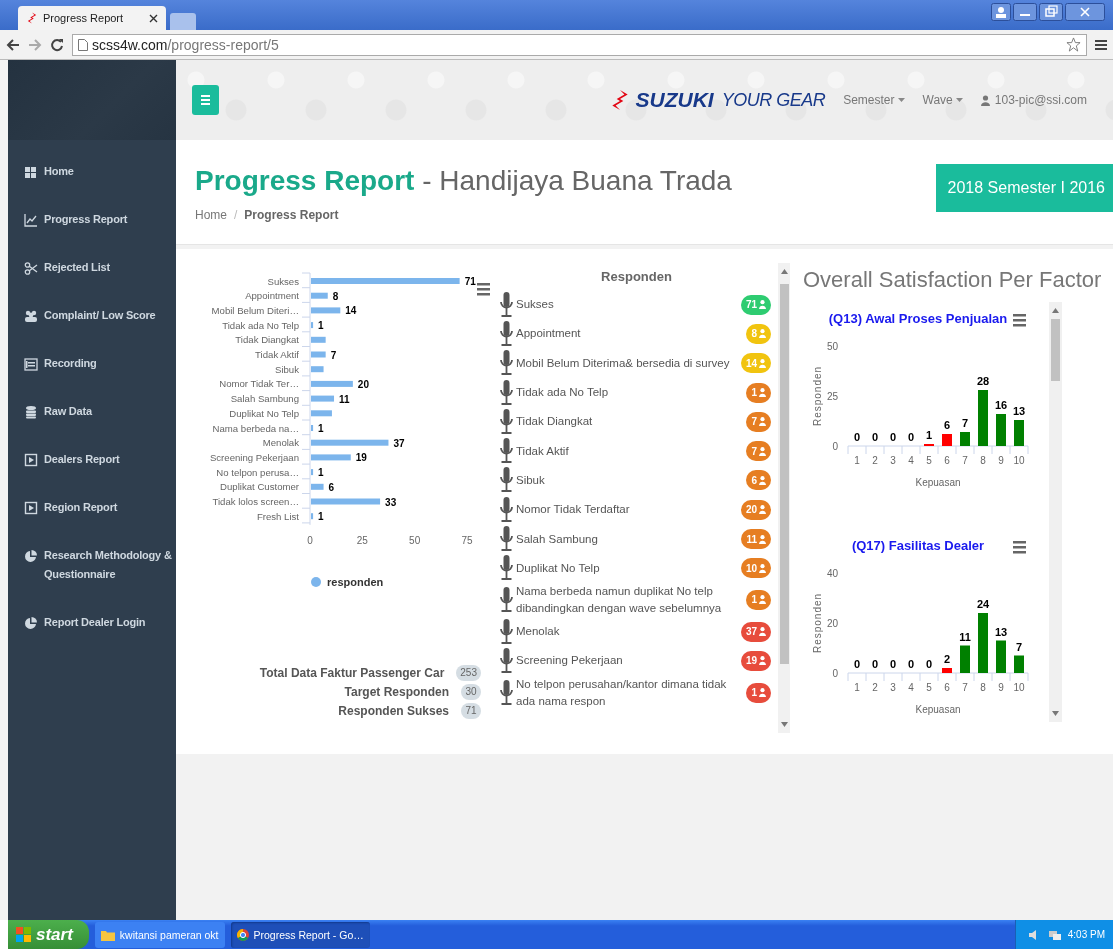  I want to click on folder-icon, so click(107, 935).